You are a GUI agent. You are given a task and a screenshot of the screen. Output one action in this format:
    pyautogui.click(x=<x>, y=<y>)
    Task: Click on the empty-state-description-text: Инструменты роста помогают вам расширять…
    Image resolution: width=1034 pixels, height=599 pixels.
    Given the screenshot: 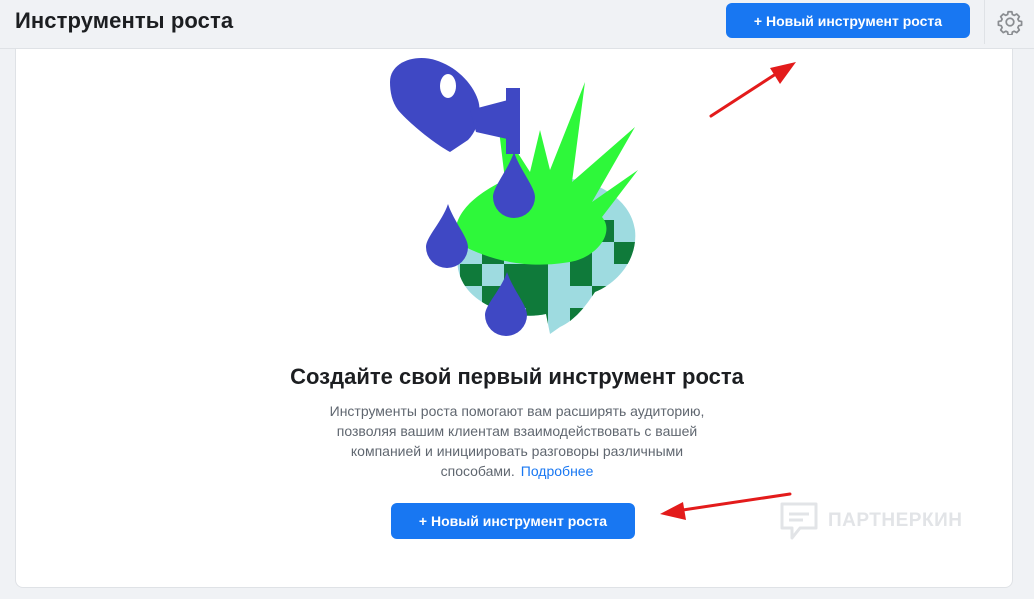 What is the action you would take?
    pyautogui.click(x=517, y=441)
    